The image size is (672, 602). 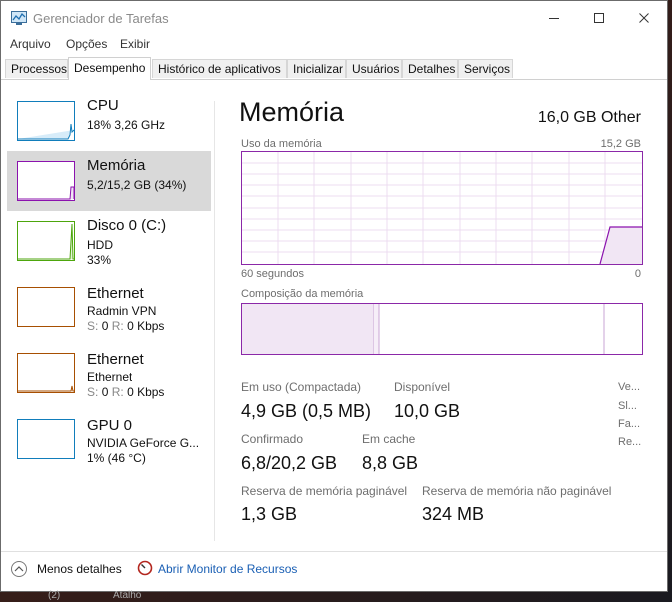 What do you see at coordinates (589, 117) in the screenshot?
I see `memory-total: 16,0 GB Other` at bounding box center [589, 117].